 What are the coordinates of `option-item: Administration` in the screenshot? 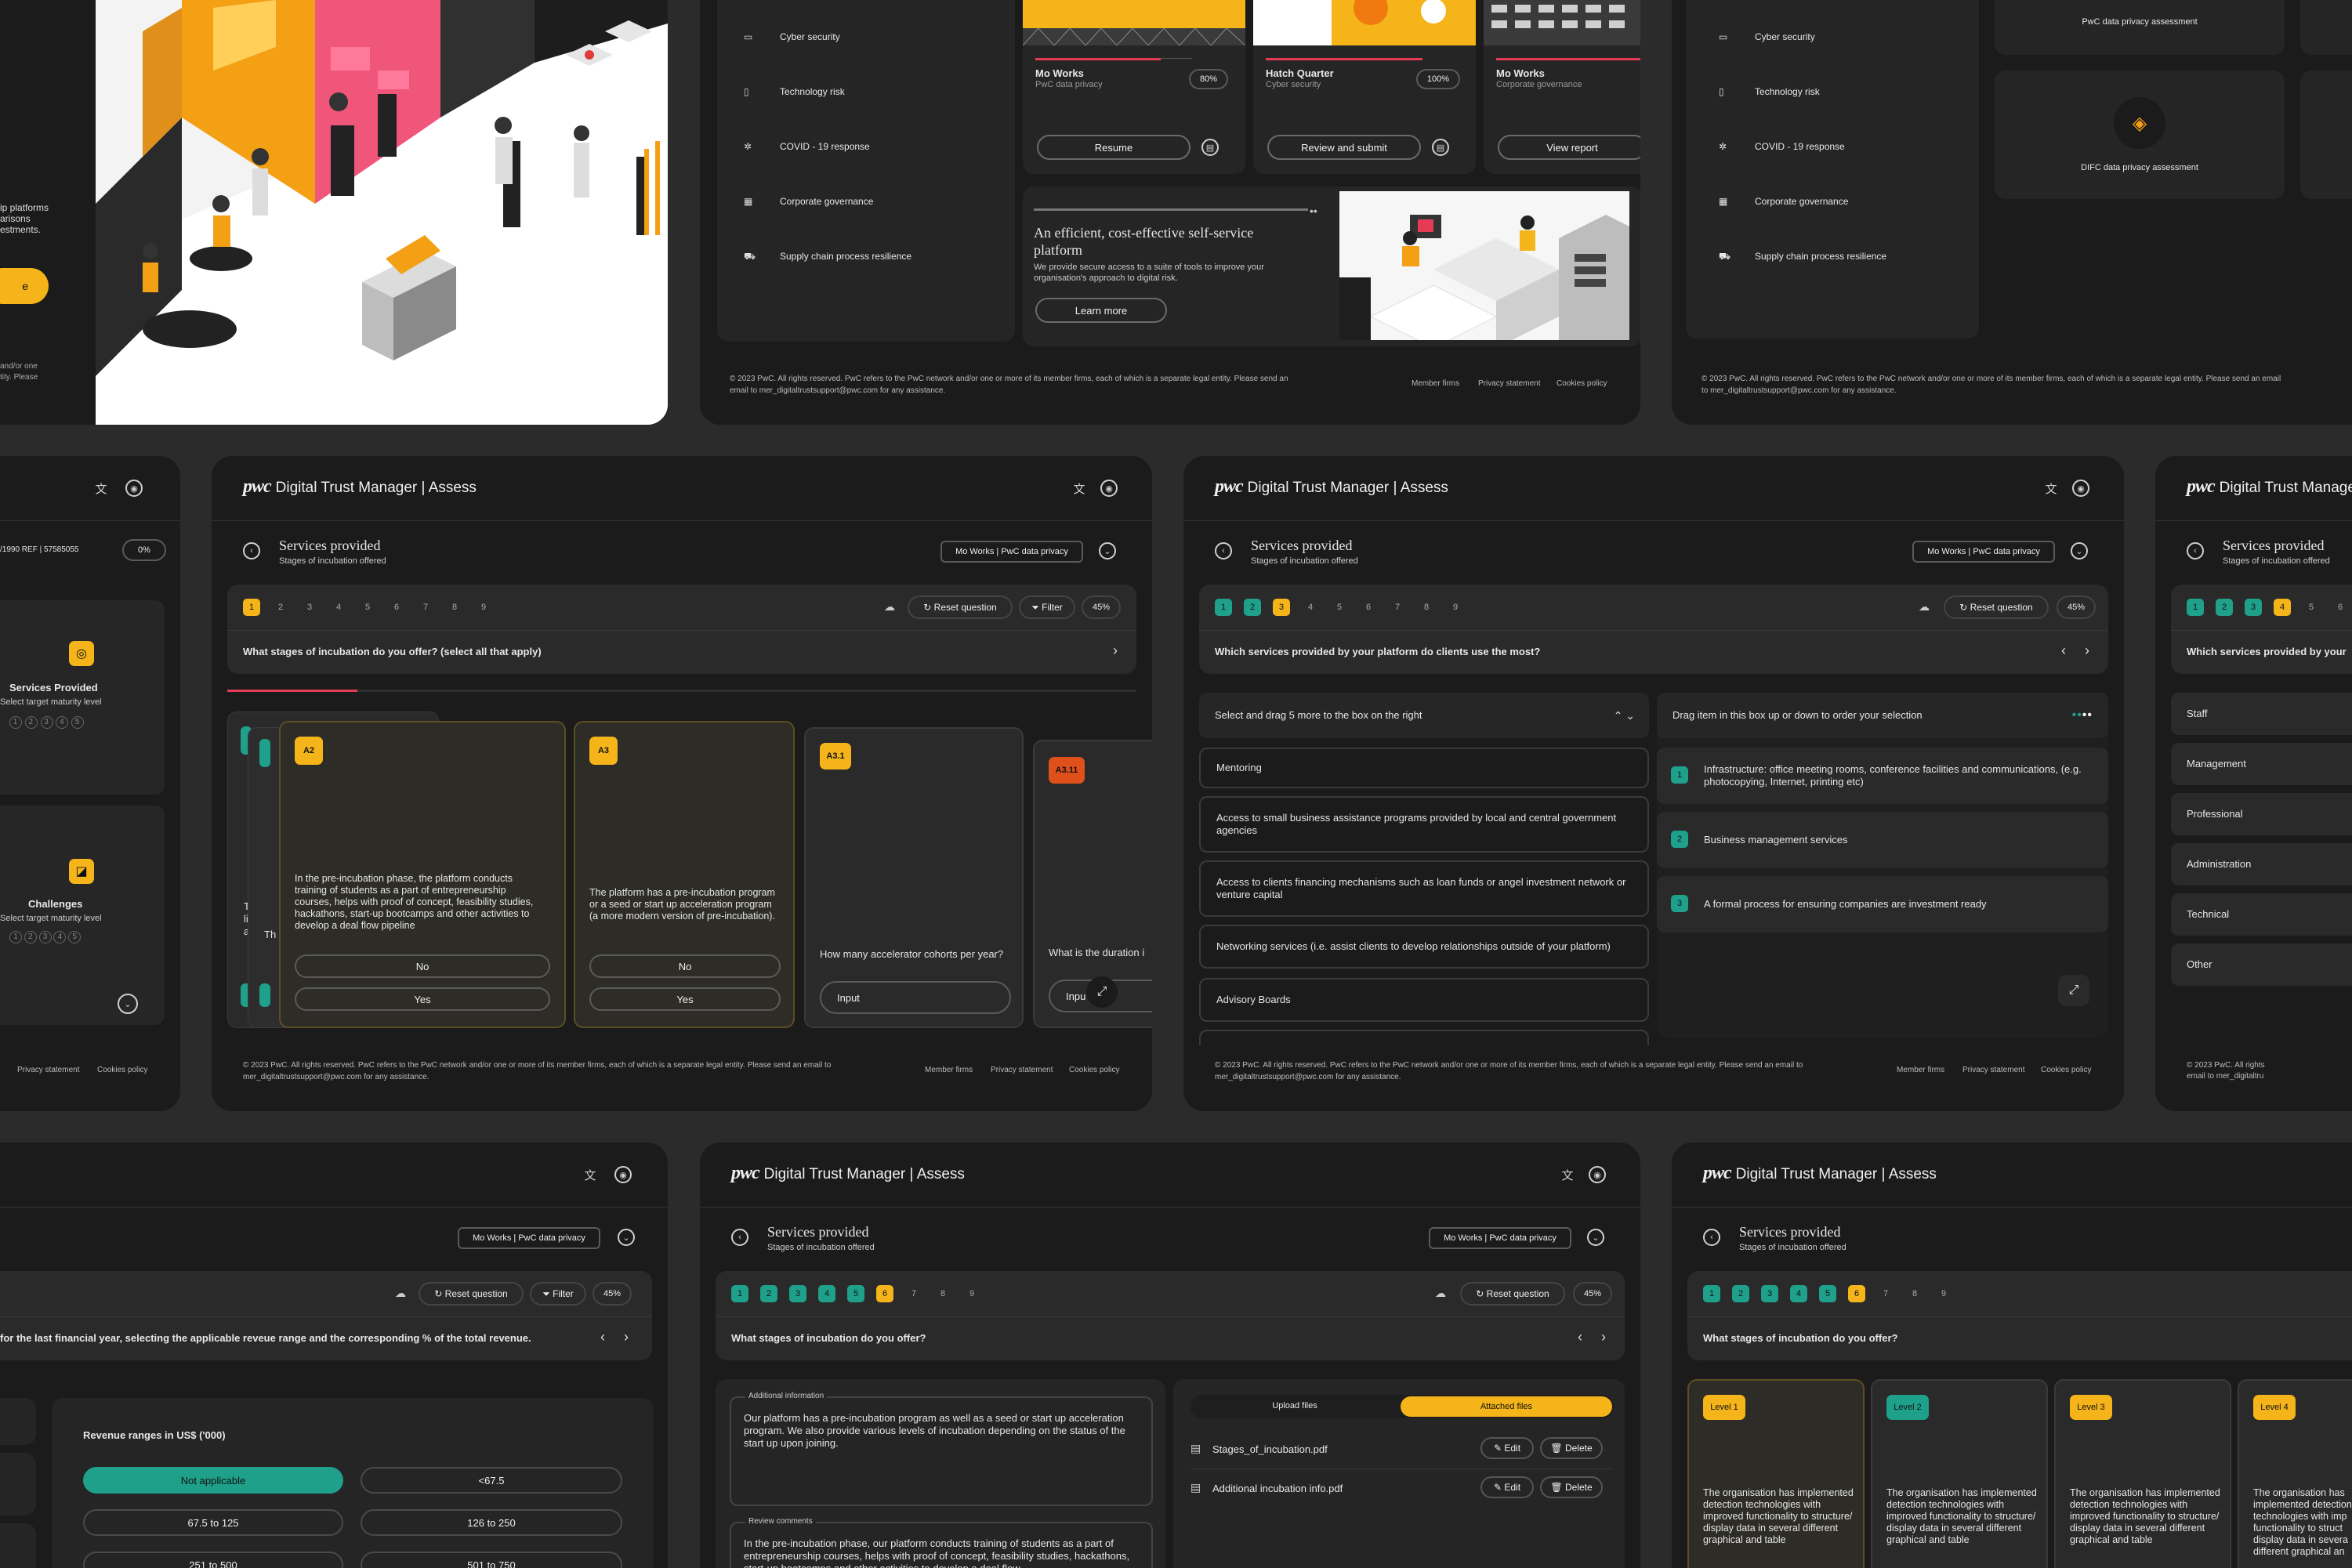 It's located at (2261, 864).